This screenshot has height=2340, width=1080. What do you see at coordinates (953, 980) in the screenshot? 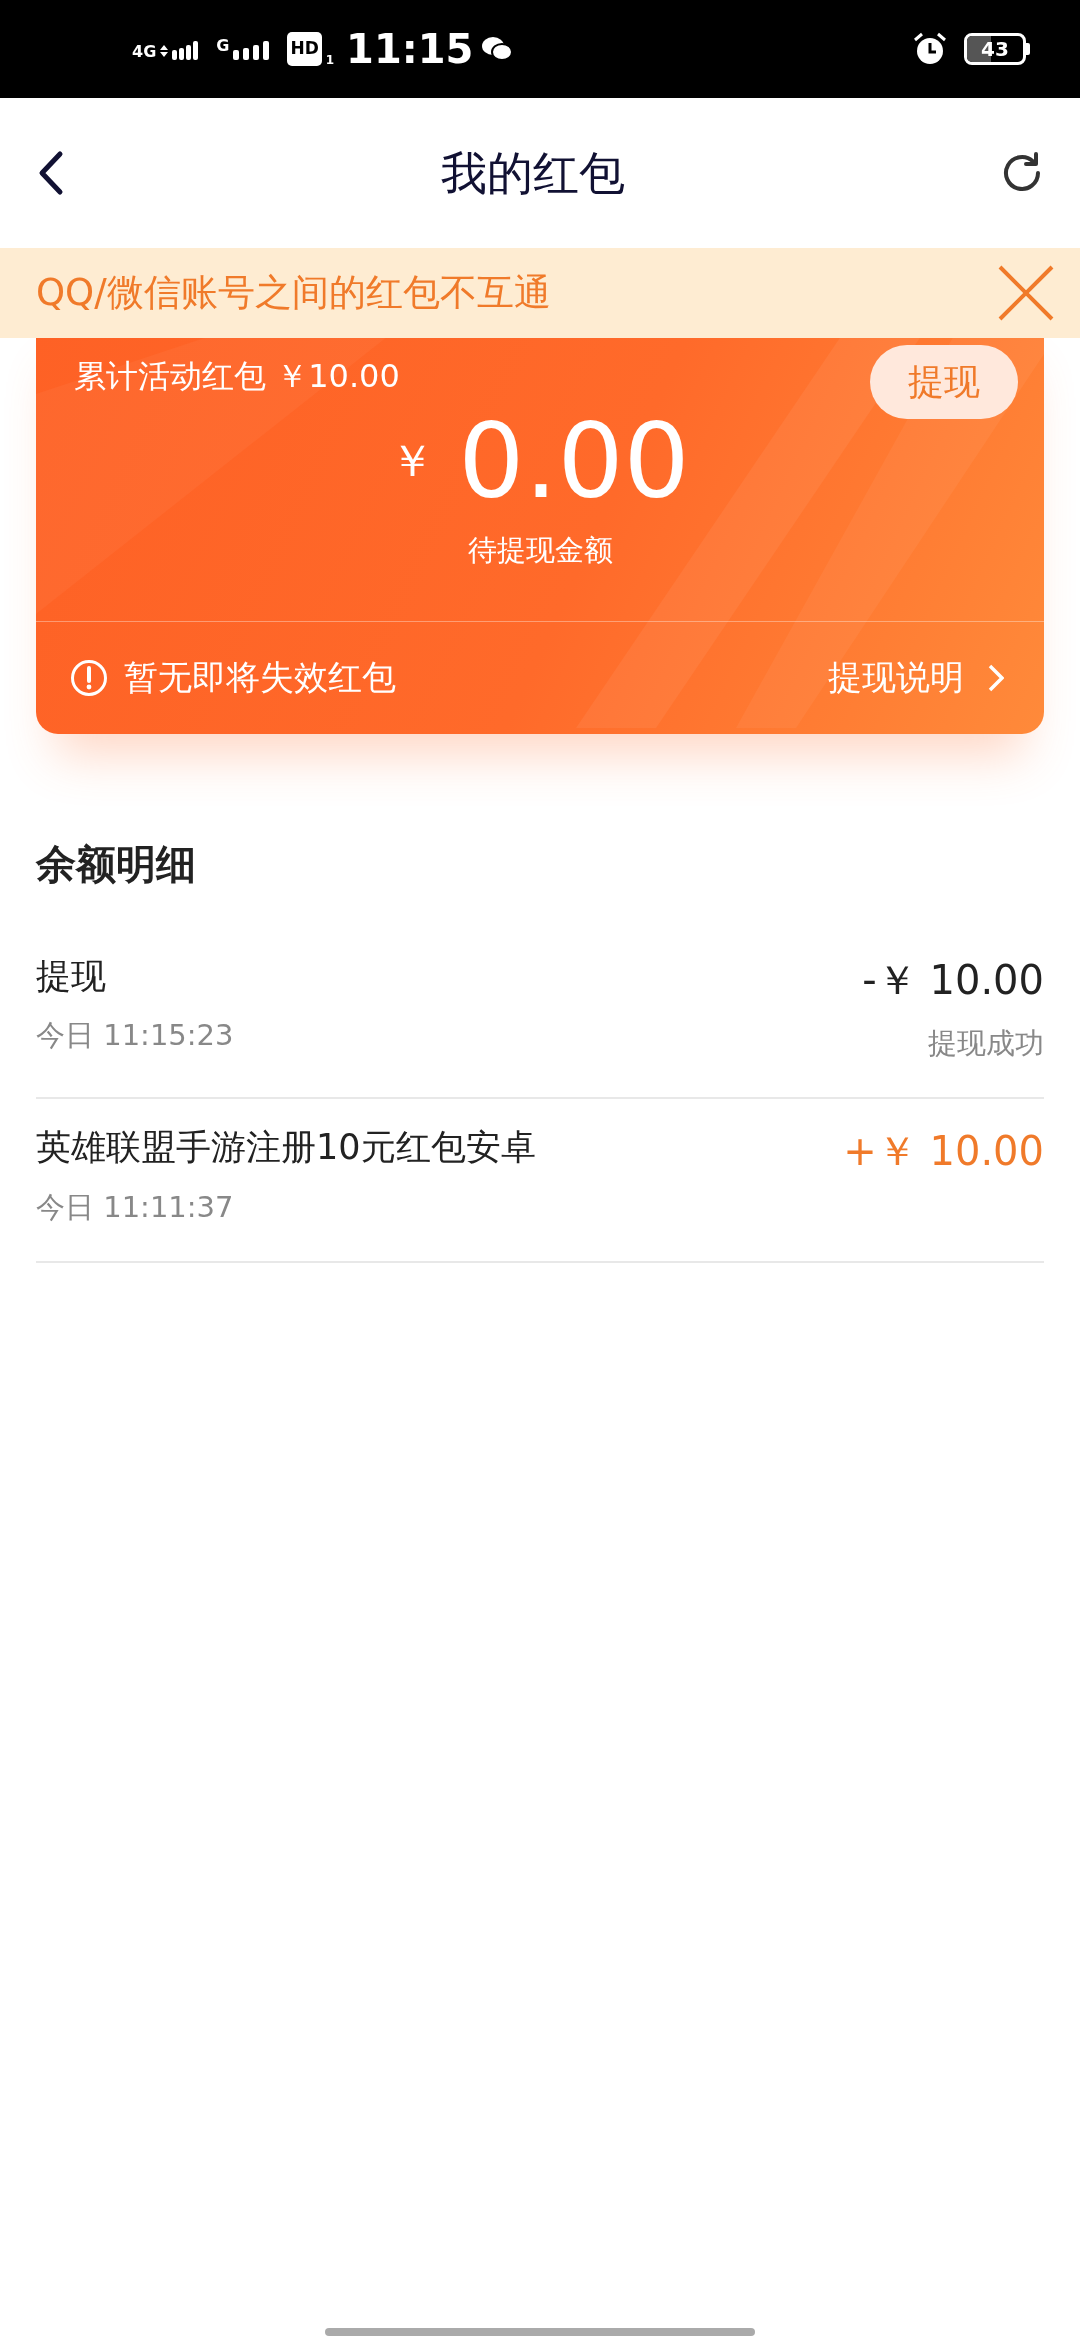
I see `transaction-amount: -￥ 10.00` at bounding box center [953, 980].